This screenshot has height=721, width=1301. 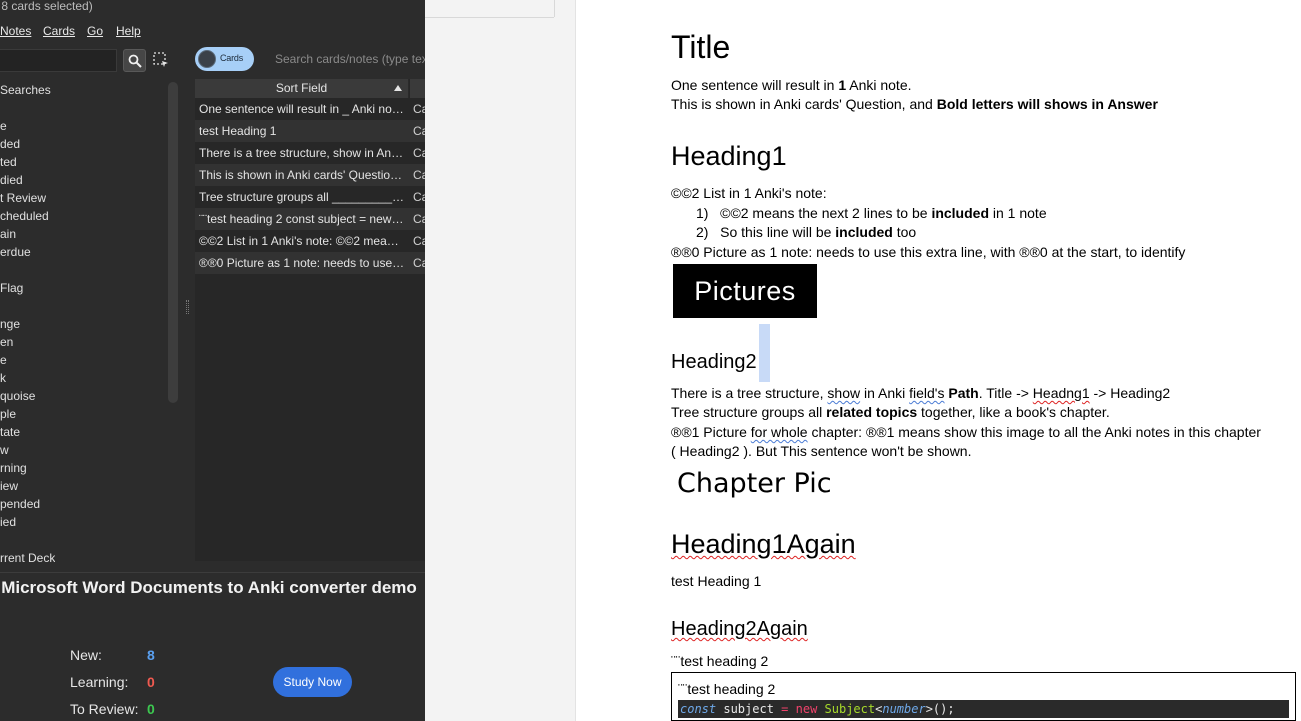 I want to click on sidebar-item-new: w, so click(x=4, y=451).